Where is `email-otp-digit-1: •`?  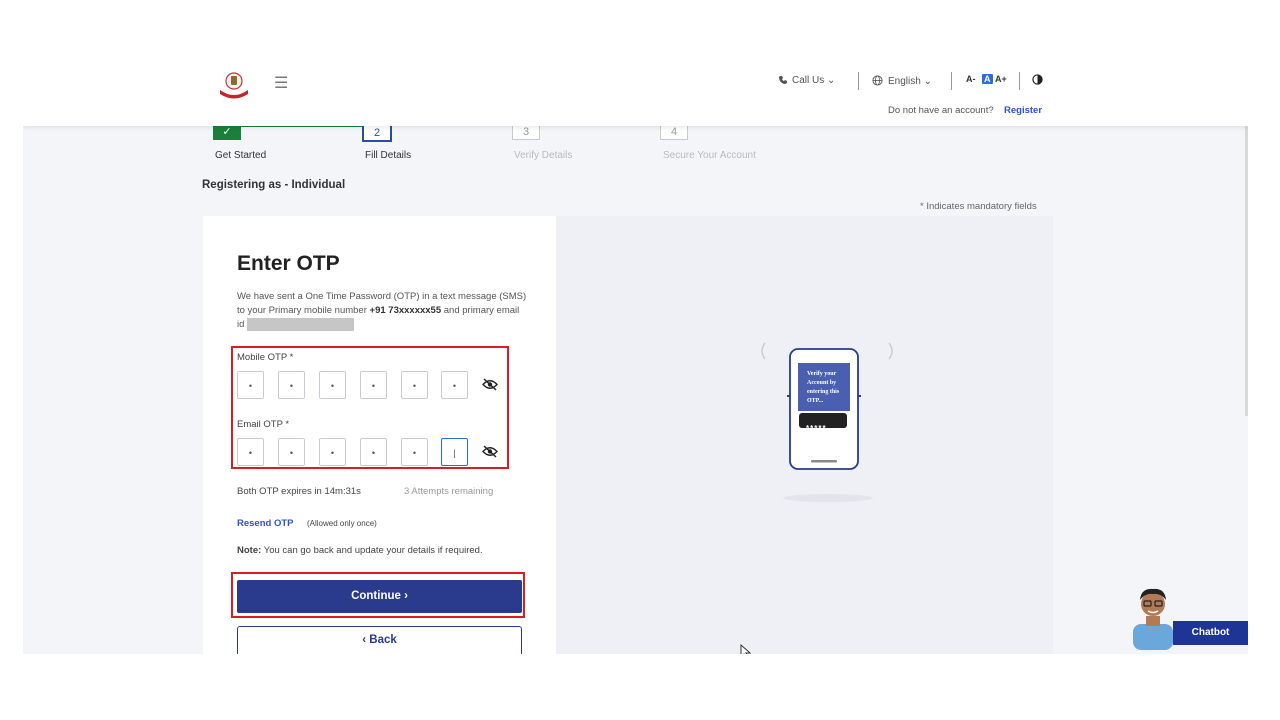
email-otp-digit-1: • is located at coordinates (250, 452).